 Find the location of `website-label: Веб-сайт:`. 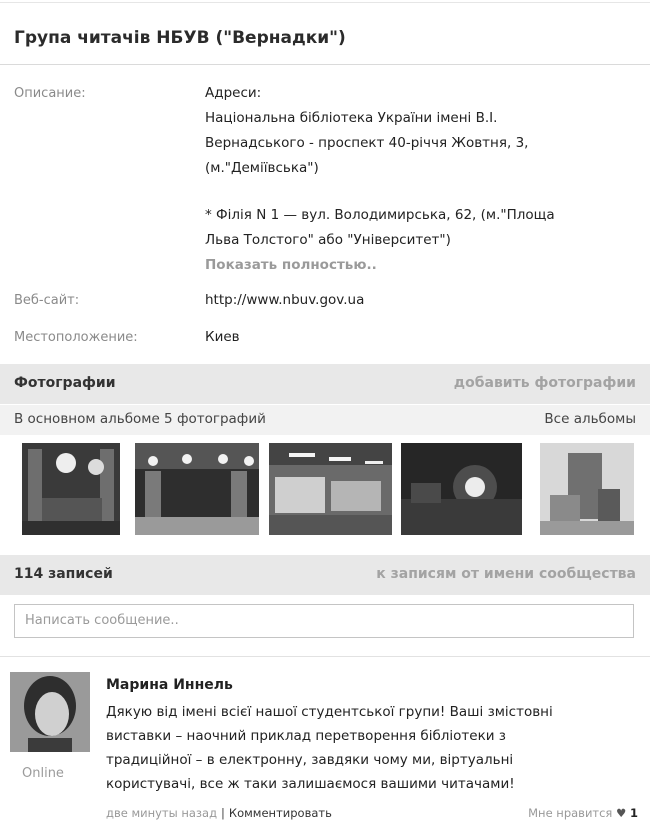

website-label: Веб-сайт: is located at coordinates (47, 300).